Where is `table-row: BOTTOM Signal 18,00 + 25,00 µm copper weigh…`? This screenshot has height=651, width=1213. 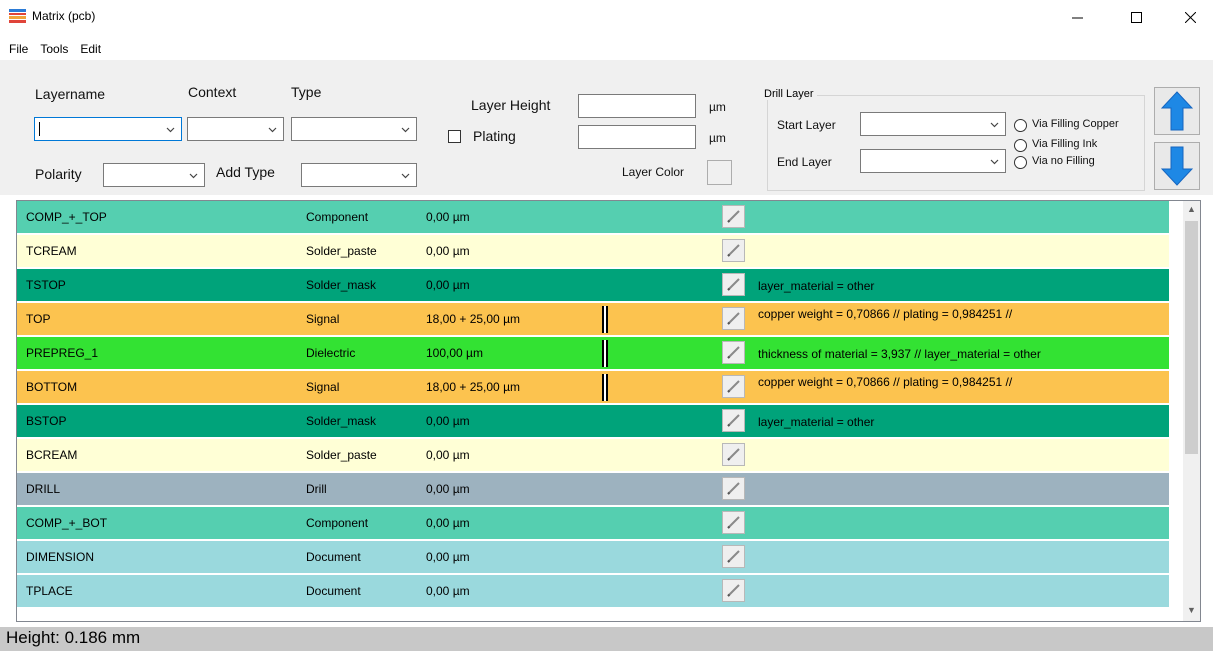 table-row: BOTTOM Signal 18,00 + 25,00 µm copper weigh… is located at coordinates (593, 388).